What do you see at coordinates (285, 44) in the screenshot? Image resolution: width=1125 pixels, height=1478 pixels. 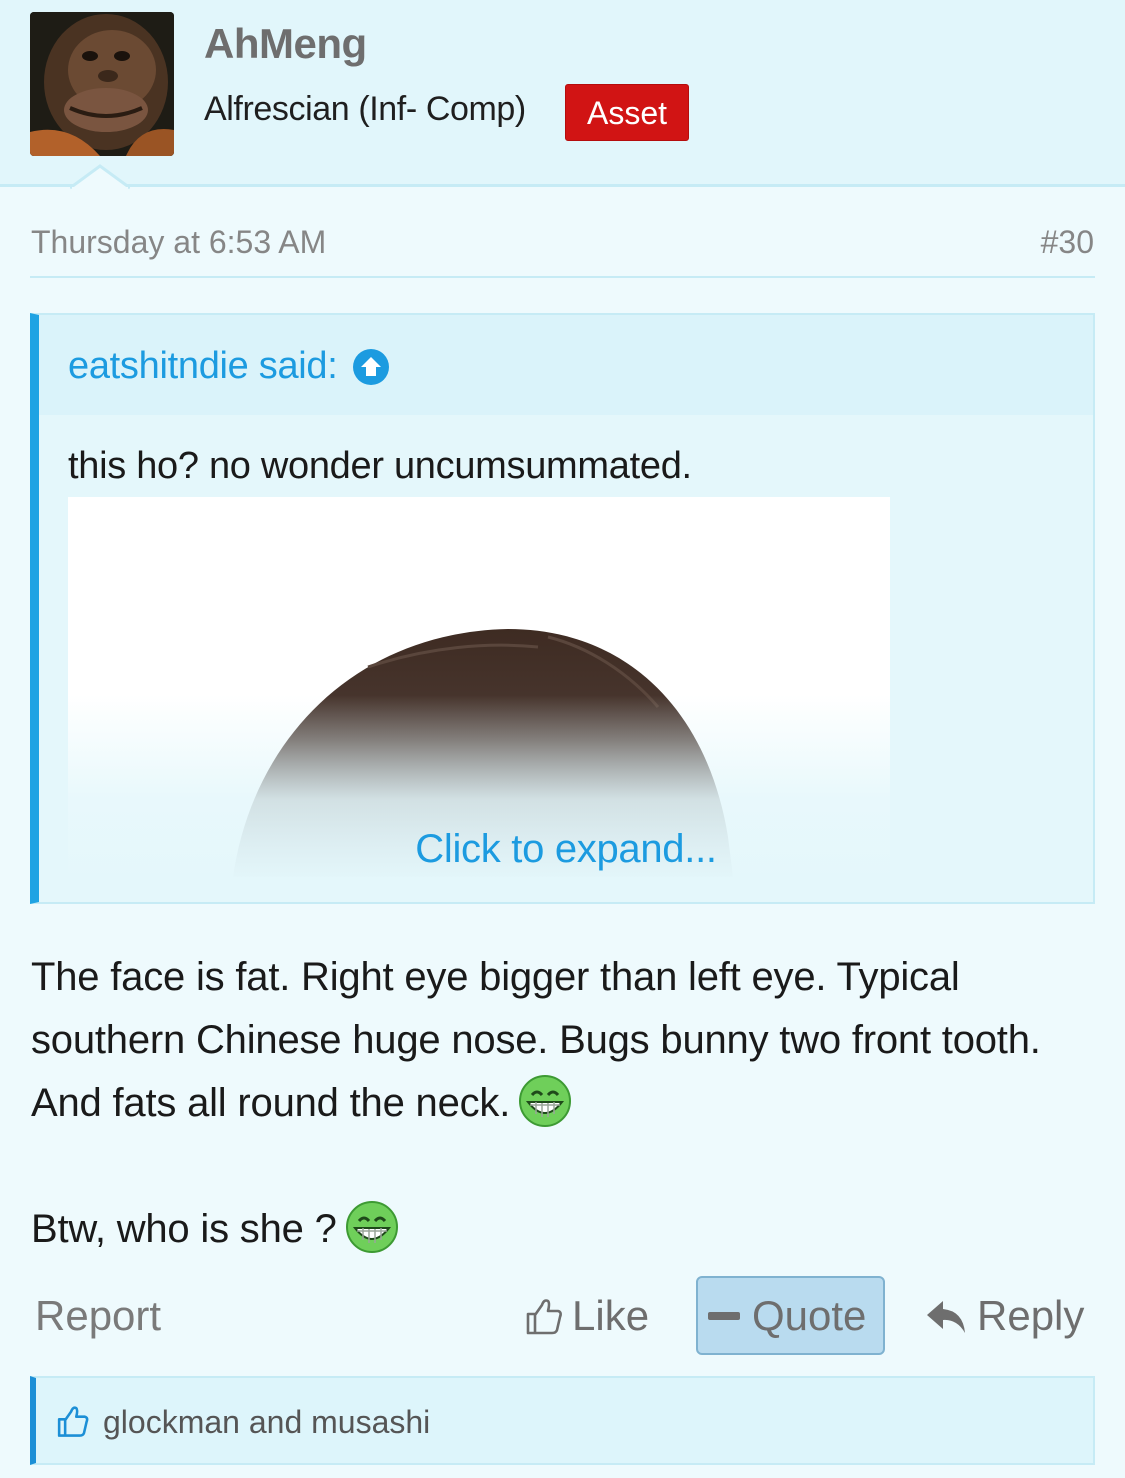 I see `username: AhMeng` at bounding box center [285, 44].